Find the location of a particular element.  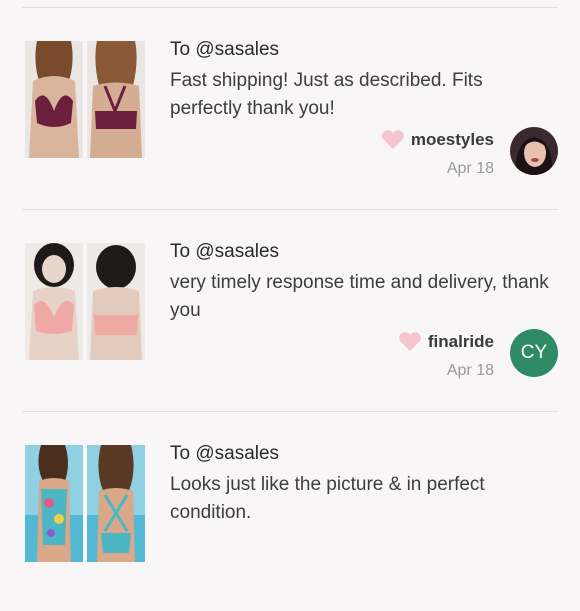

avatar: CY is located at coordinates (534, 353).